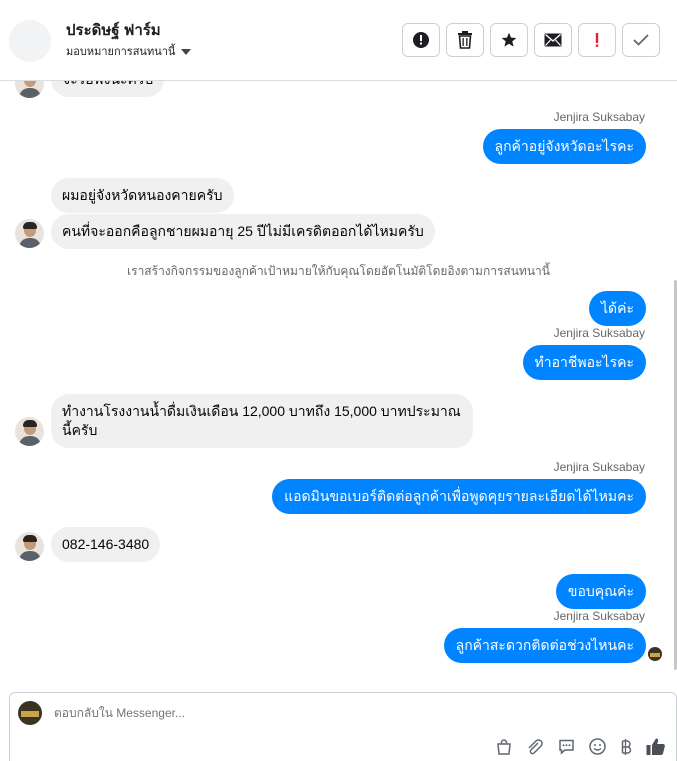 This screenshot has width=677, height=761. I want to click on delete-button, so click(465, 40).